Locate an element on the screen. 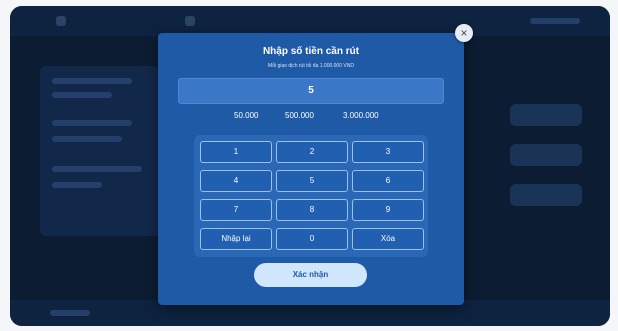 Image resolution: width=618 pixels, height=331 pixels. key-7: 7 is located at coordinates (236, 210).